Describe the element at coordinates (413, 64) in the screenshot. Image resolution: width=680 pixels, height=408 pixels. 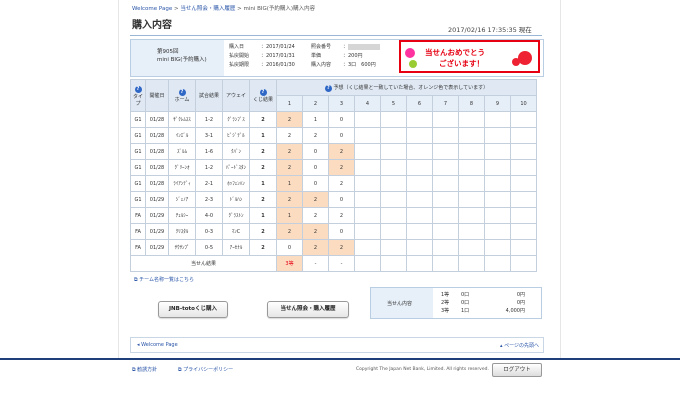
I see `leaf-icon` at that location.